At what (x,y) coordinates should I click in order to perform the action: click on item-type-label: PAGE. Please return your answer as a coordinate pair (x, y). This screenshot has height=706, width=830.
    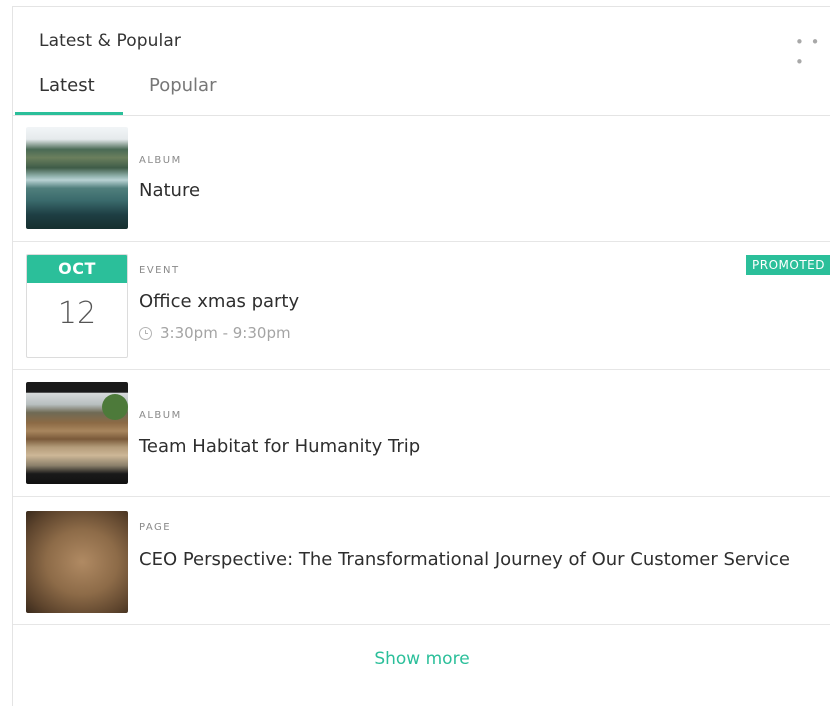
    Looking at the image, I should click on (155, 527).